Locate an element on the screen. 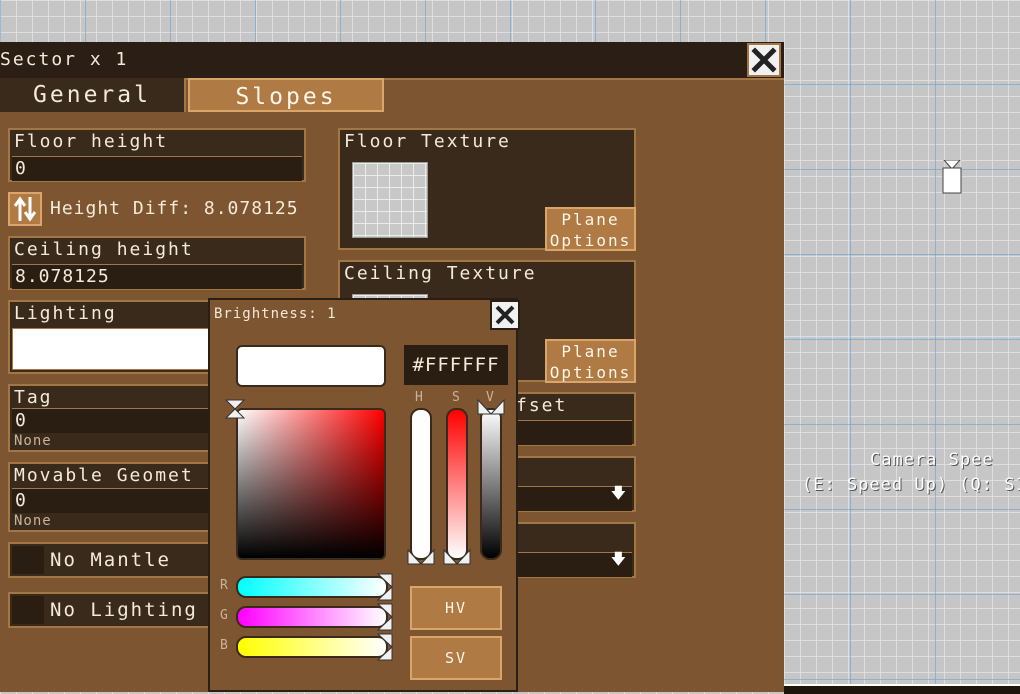 The width and height of the screenshot is (1020, 694). saturation-slider is located at coordinates (457, 484).